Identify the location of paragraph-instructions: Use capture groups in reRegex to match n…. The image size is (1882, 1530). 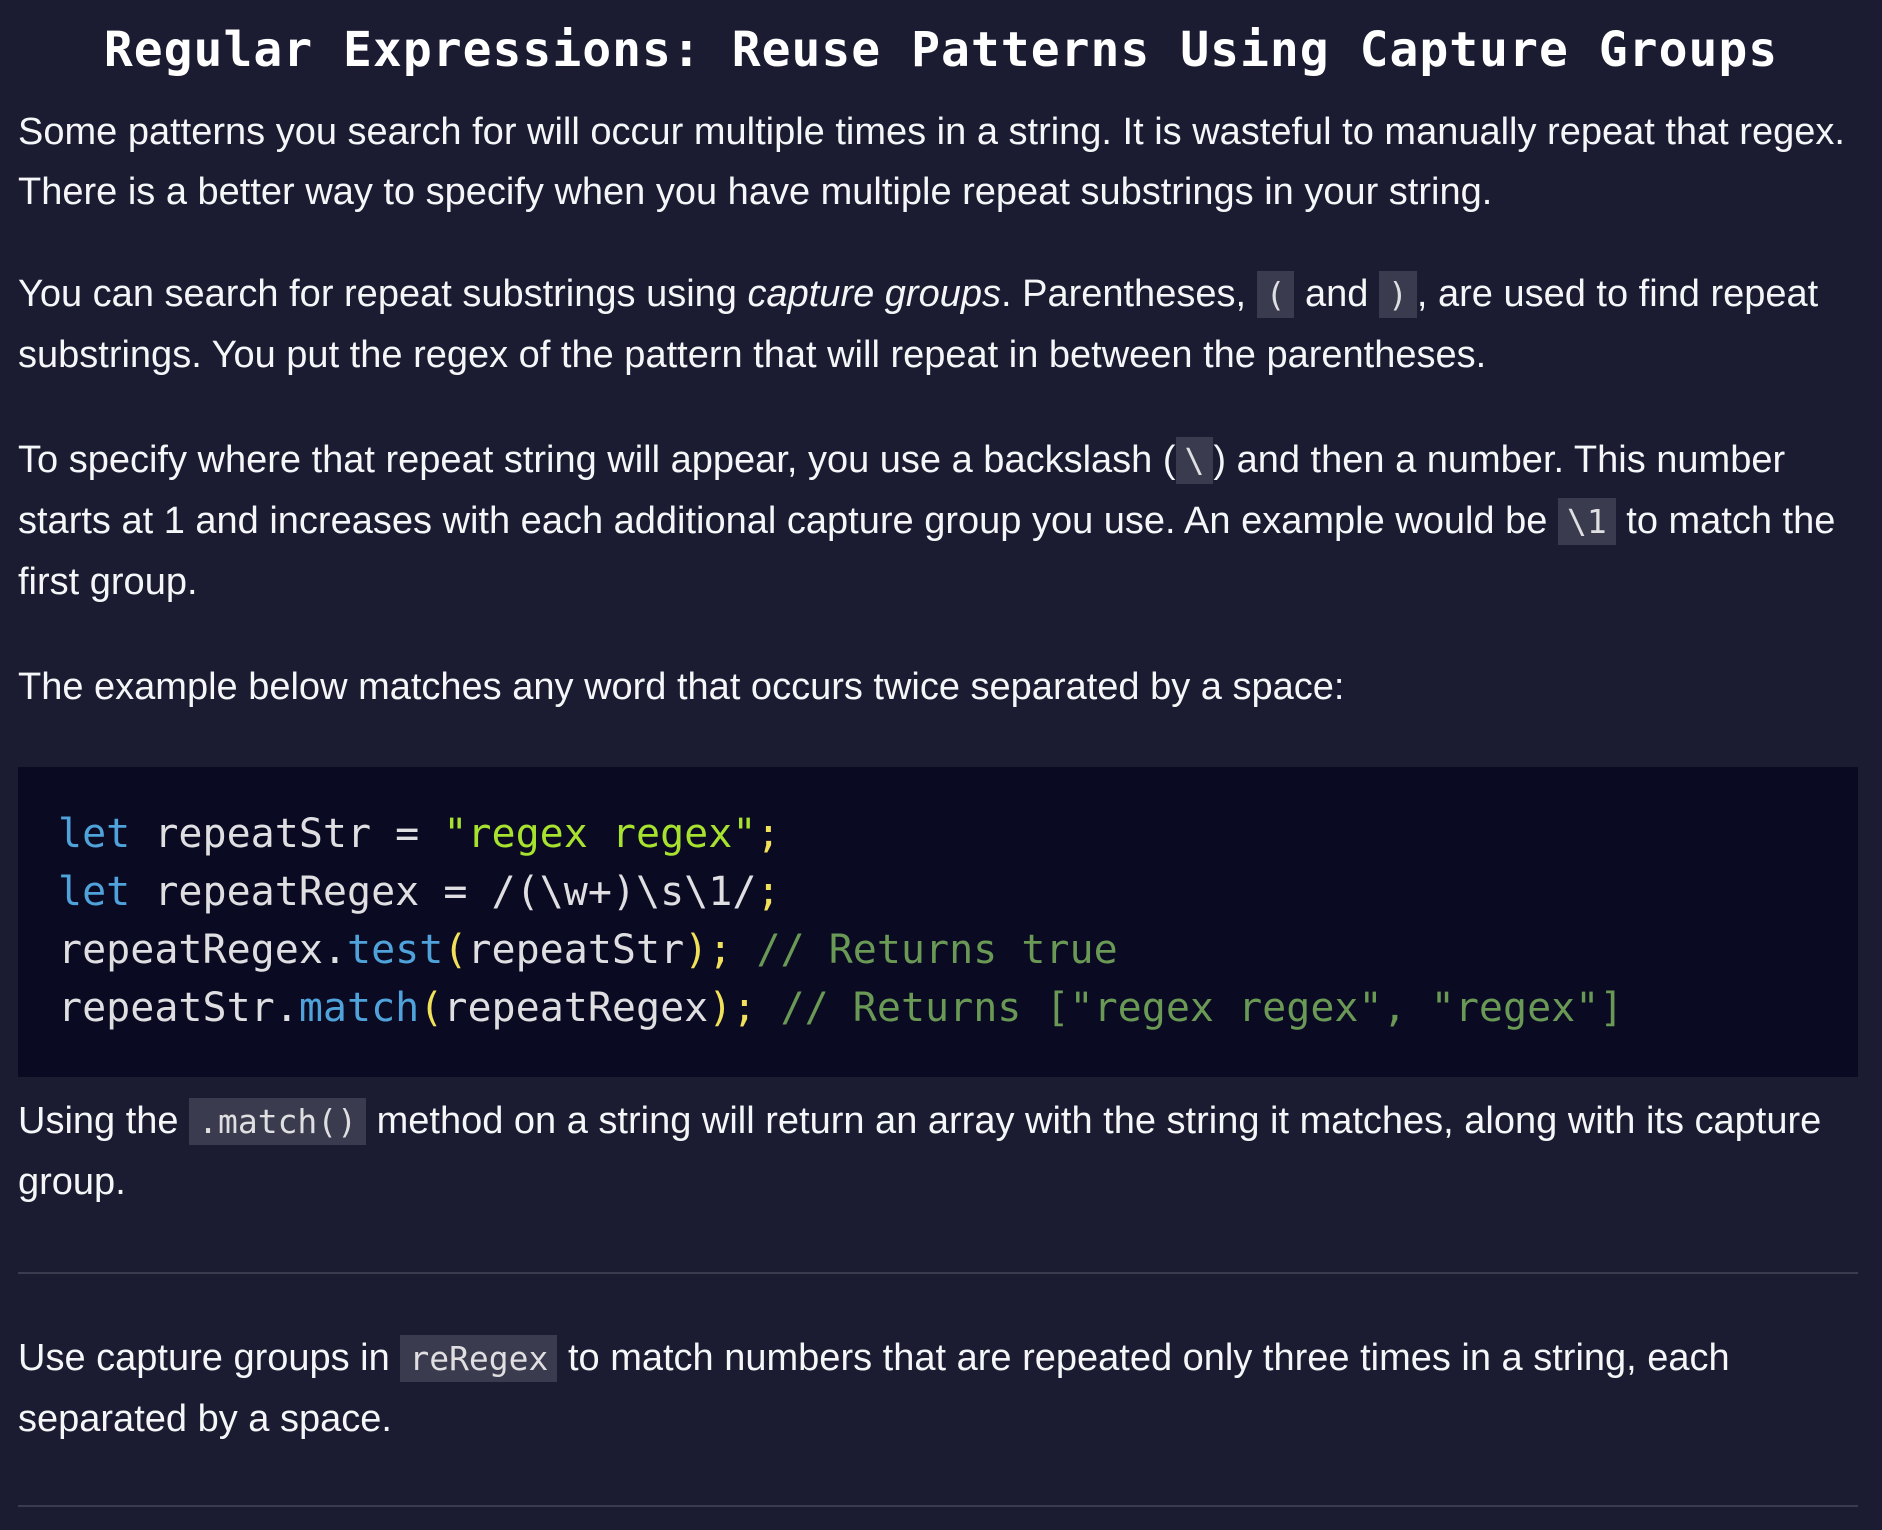
(941, 1388).